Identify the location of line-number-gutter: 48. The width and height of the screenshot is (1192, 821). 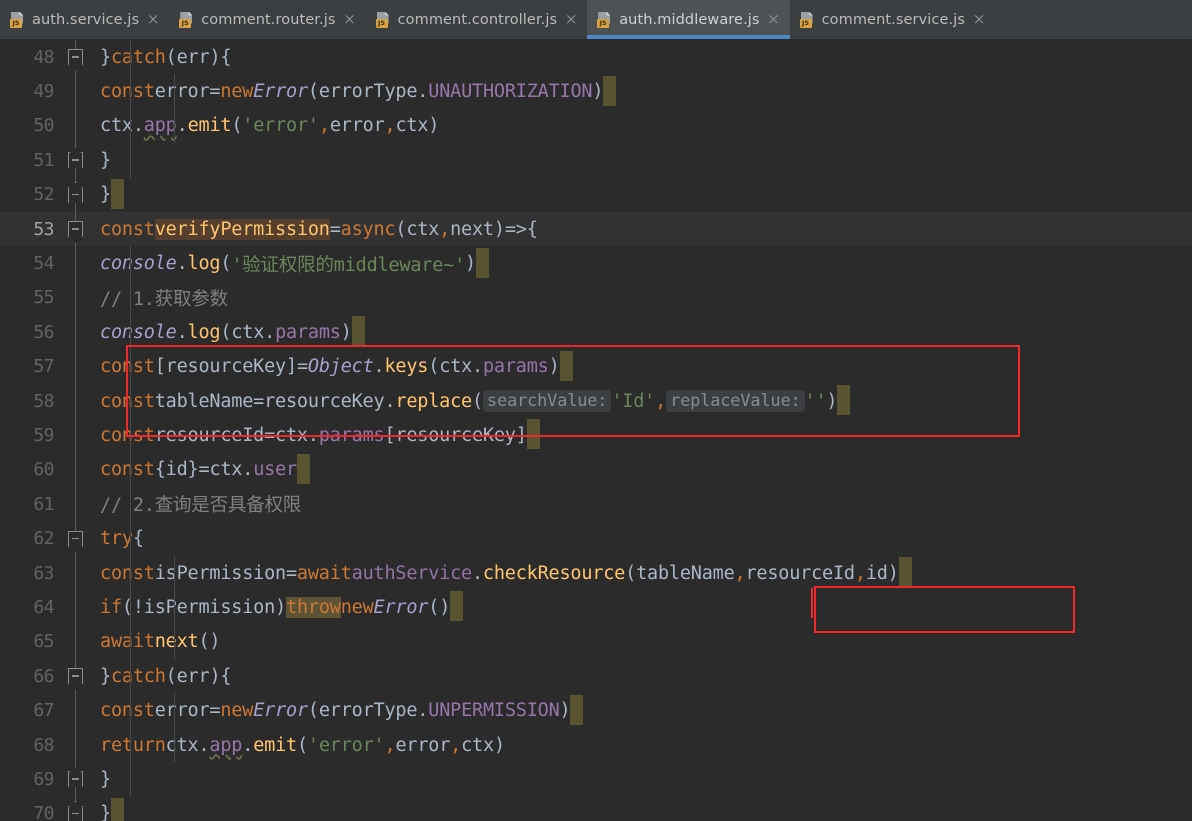
(31, 57).